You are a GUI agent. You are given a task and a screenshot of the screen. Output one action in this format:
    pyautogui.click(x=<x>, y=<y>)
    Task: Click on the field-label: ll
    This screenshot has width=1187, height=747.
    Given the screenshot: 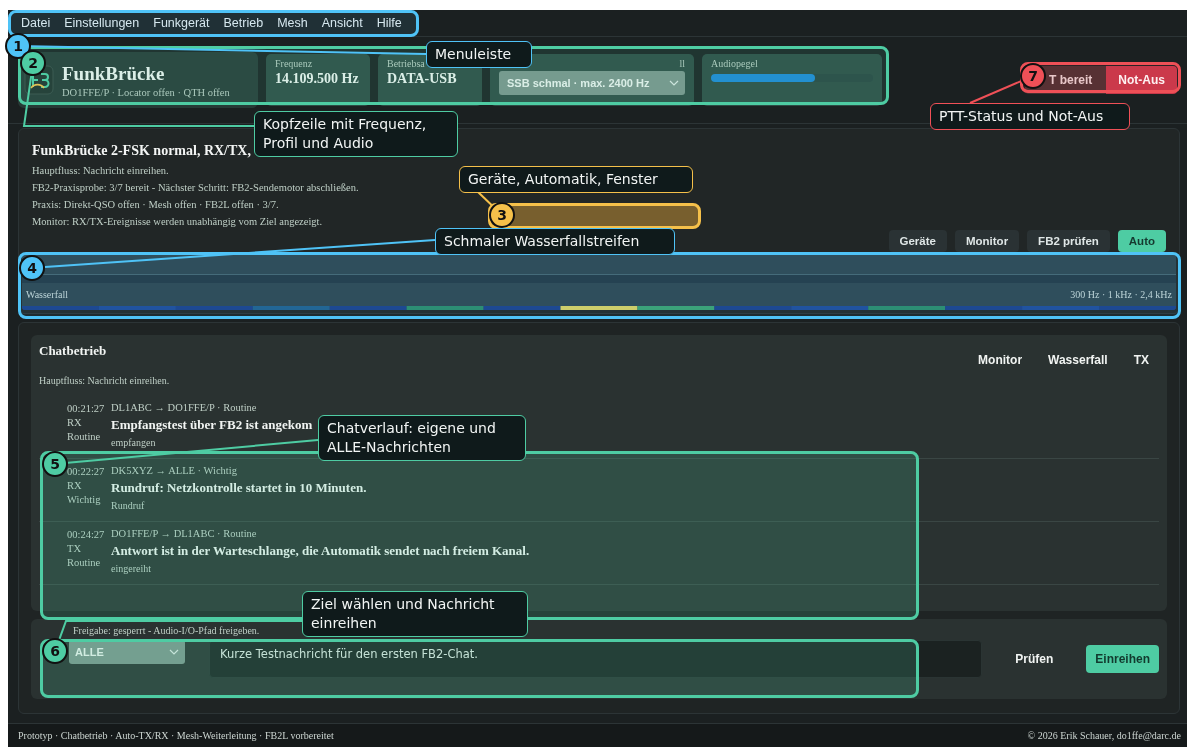 What is the action you would take?
    pyautogui.click(x=682, y=63)
    